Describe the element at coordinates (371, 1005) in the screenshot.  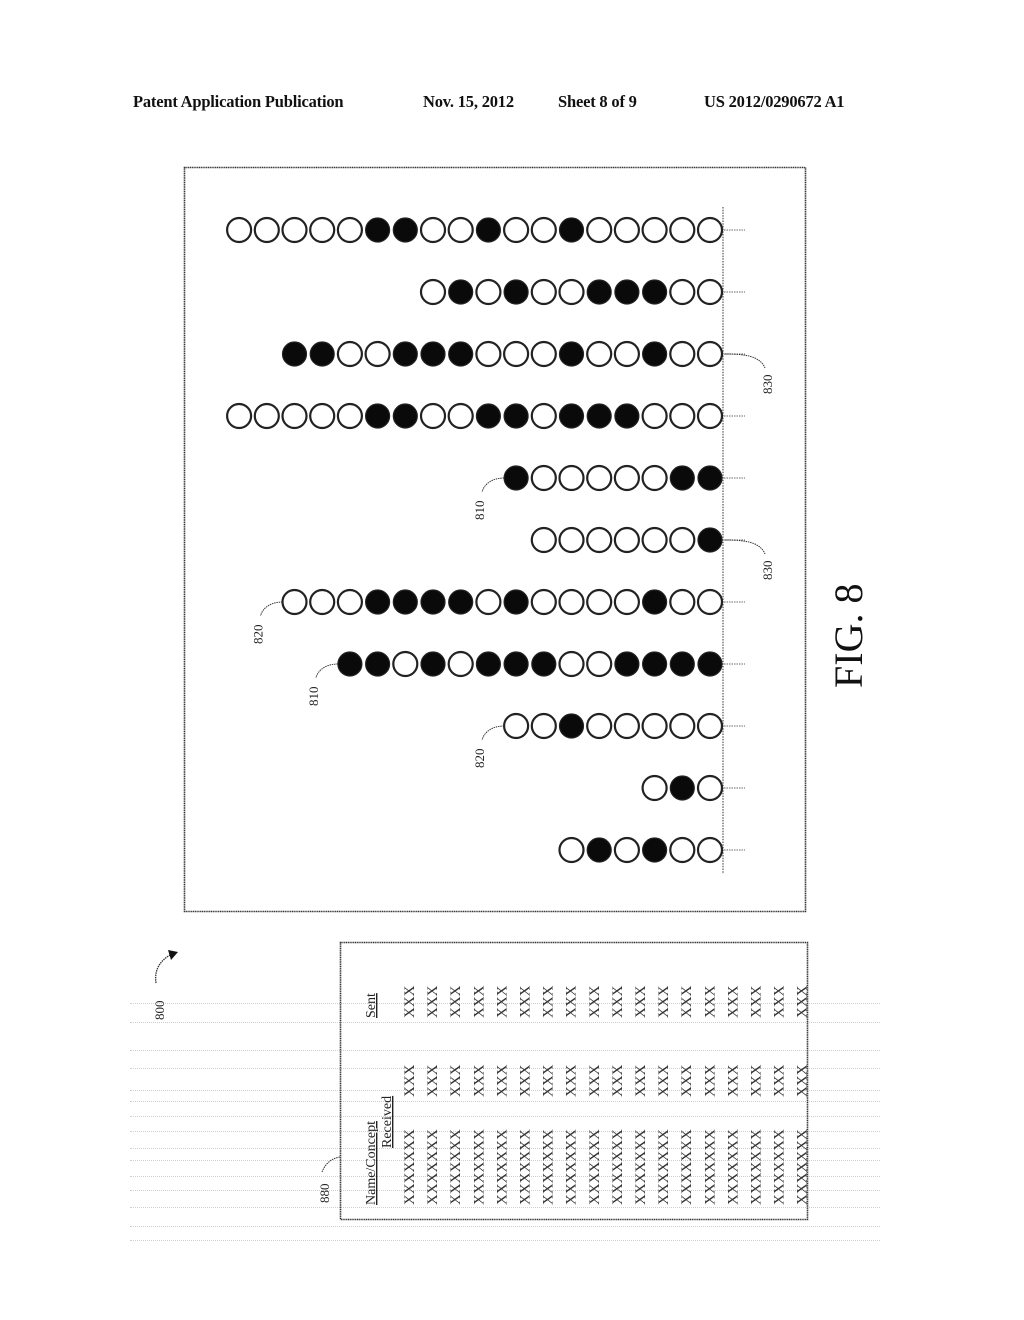
I see `header-sent: Sent` at that location.